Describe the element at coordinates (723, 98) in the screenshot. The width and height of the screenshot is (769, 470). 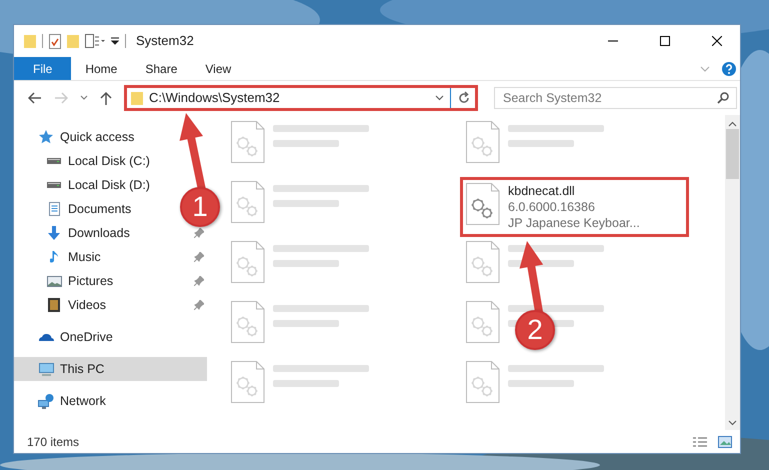
I see `search-icon` at that location.